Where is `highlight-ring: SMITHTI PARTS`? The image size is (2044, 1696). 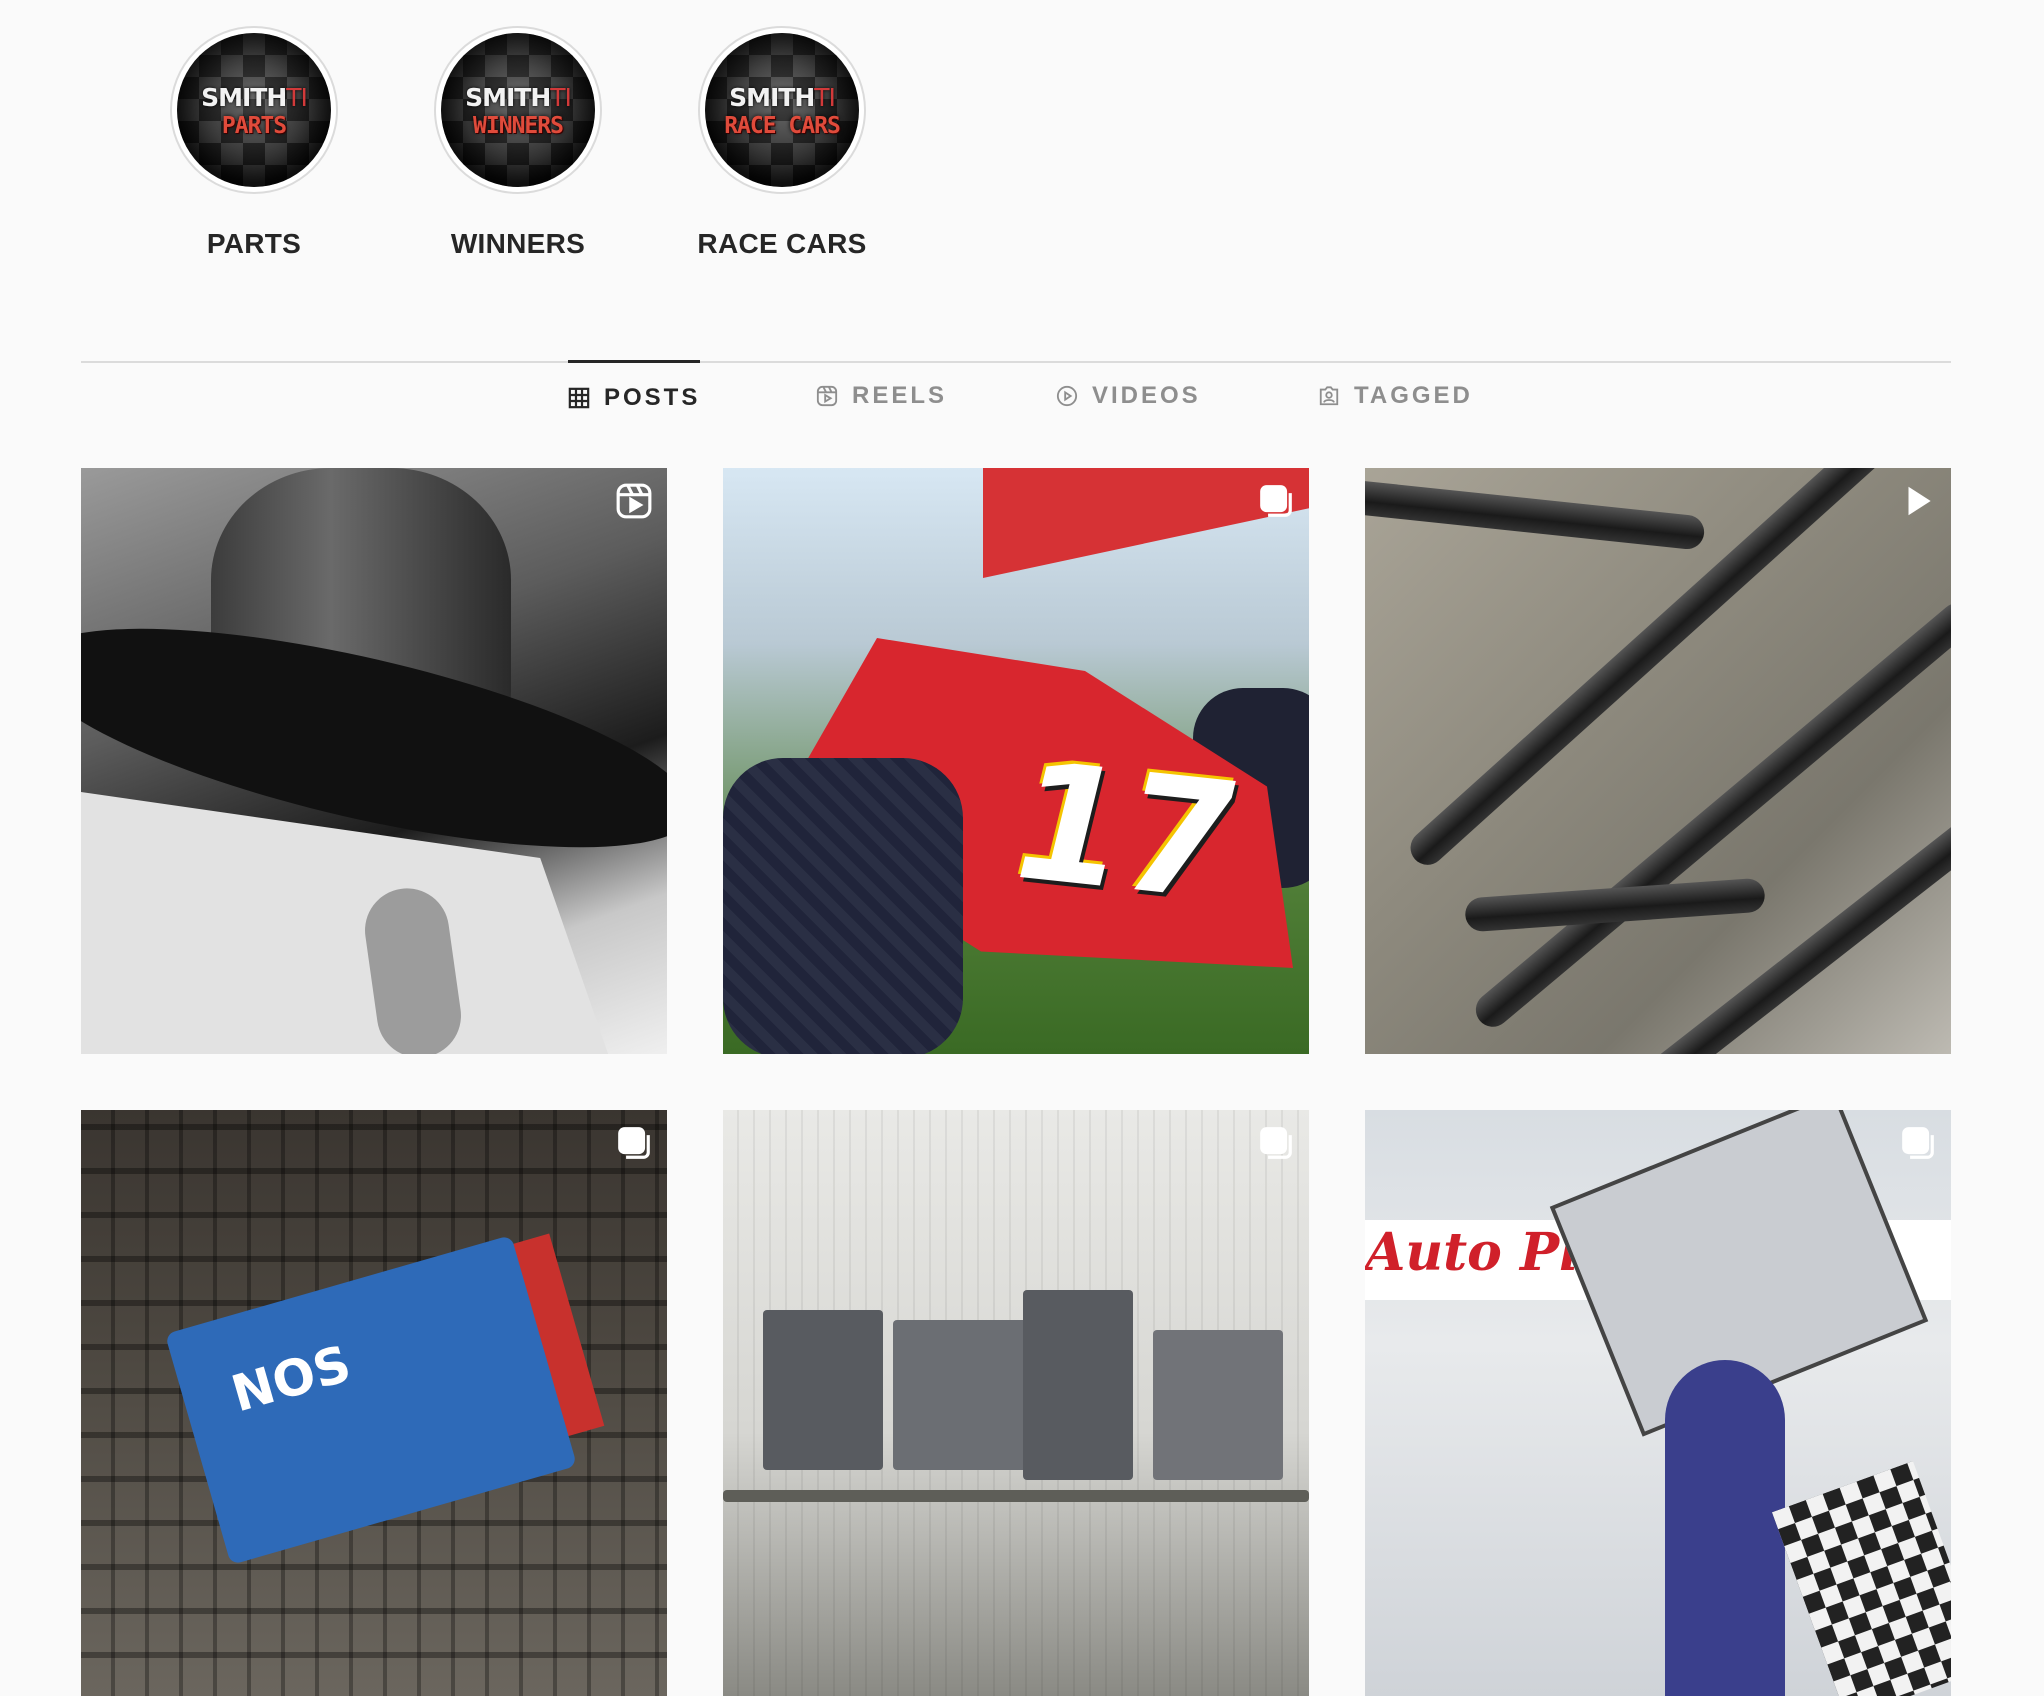 highlight-ring: SMITHTI PARTS is located at coordinates (254, 110).